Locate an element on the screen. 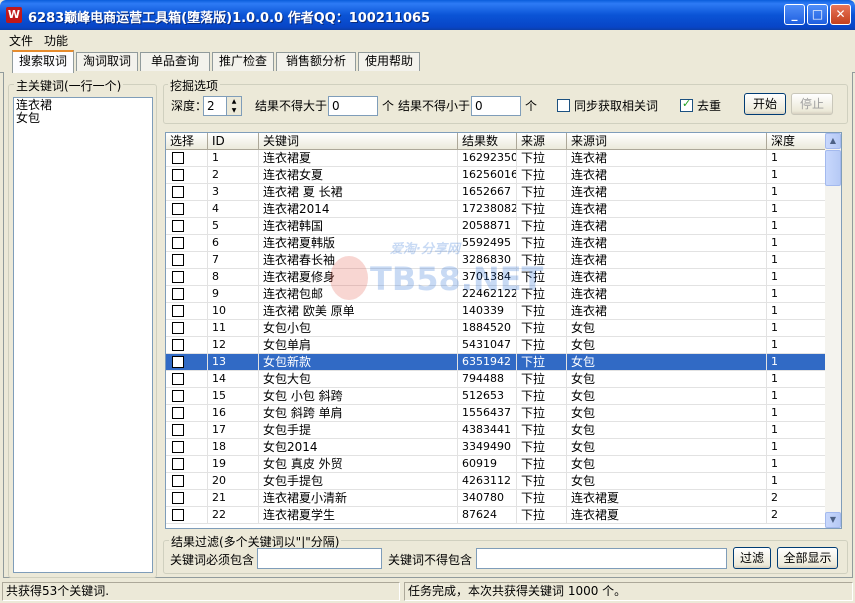  table-row: 1 连衣裙夏 16292350 下拉 连衣裙 1 is located at coordinates (496, 158).